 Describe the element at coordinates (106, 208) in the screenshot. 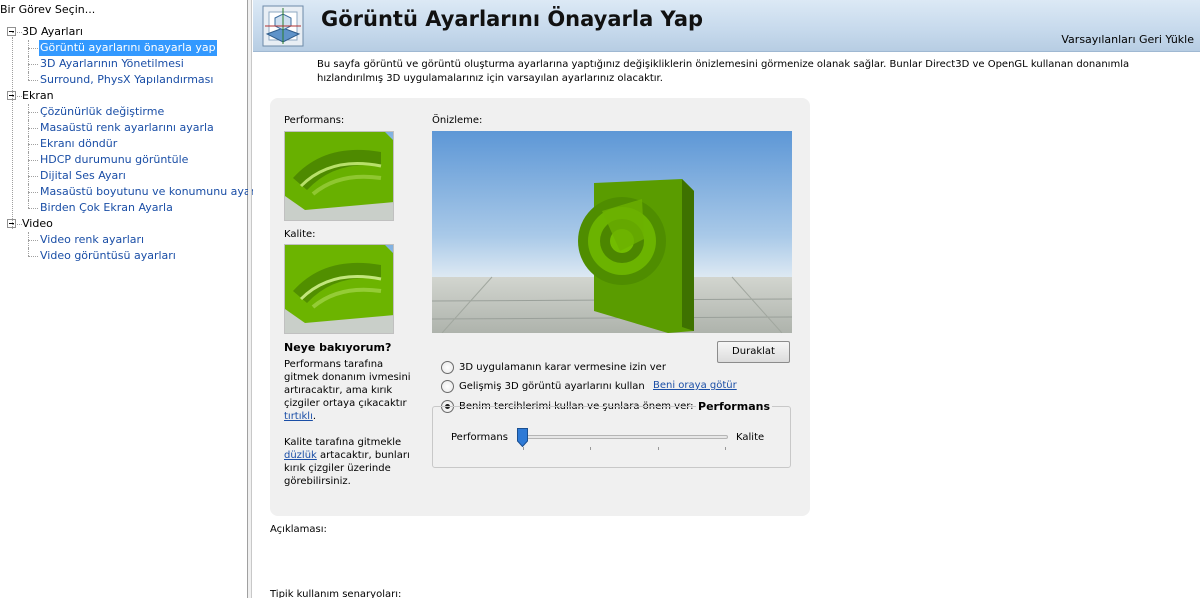

I see `tree-item-label: Birden Çok Ekran Ayarla` at that location.